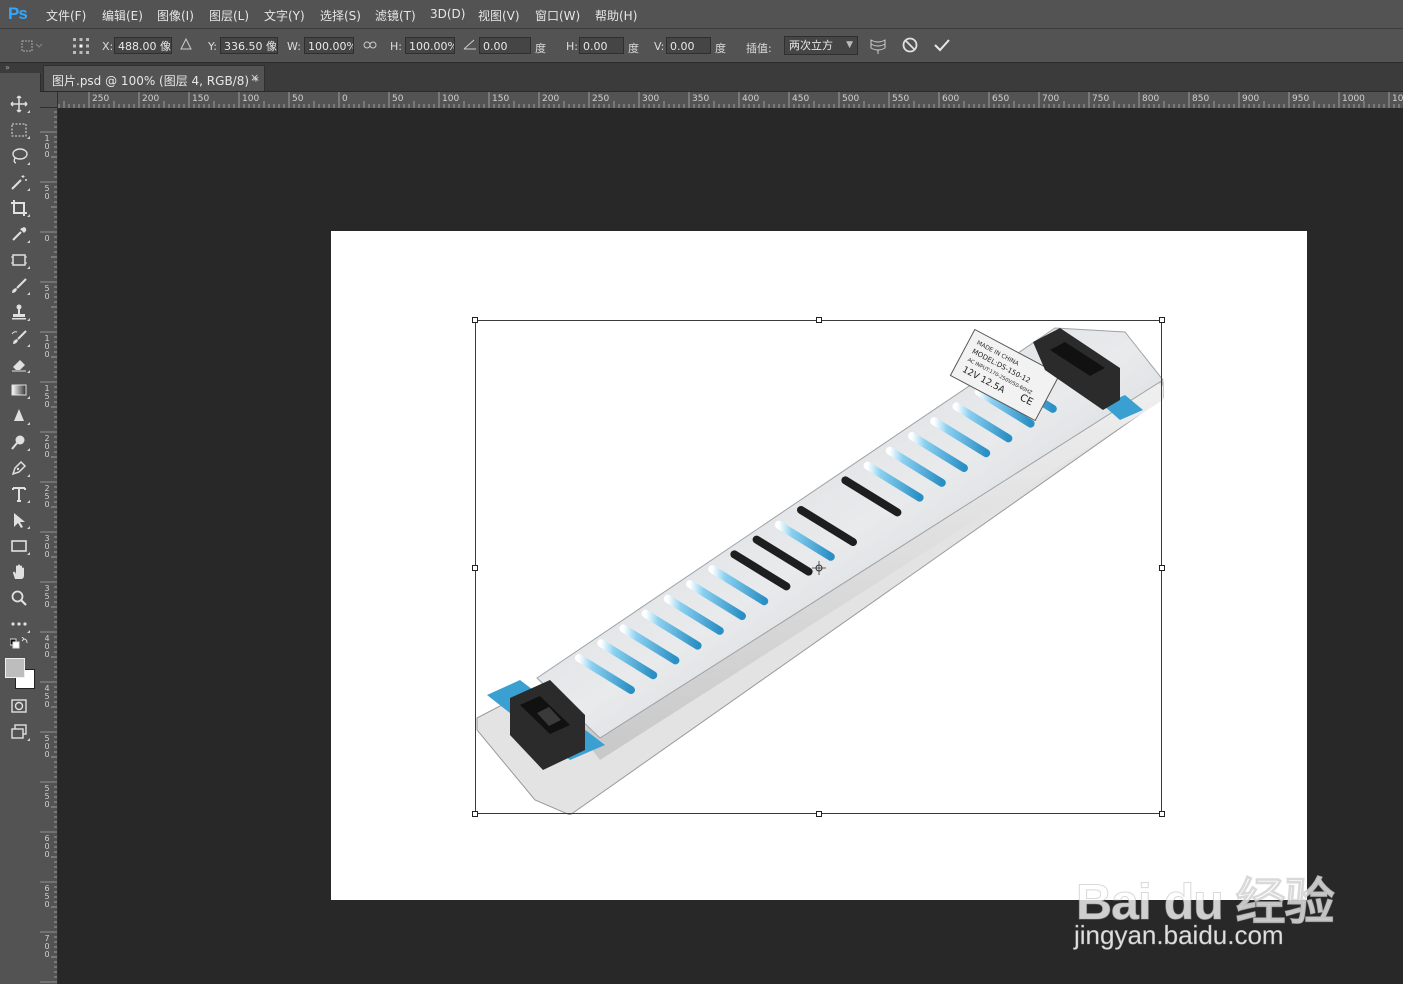  What do you see at coordinates (254, 77) in the screenshot?
I see `close-icon: ×` at bounding box center [254, 77].